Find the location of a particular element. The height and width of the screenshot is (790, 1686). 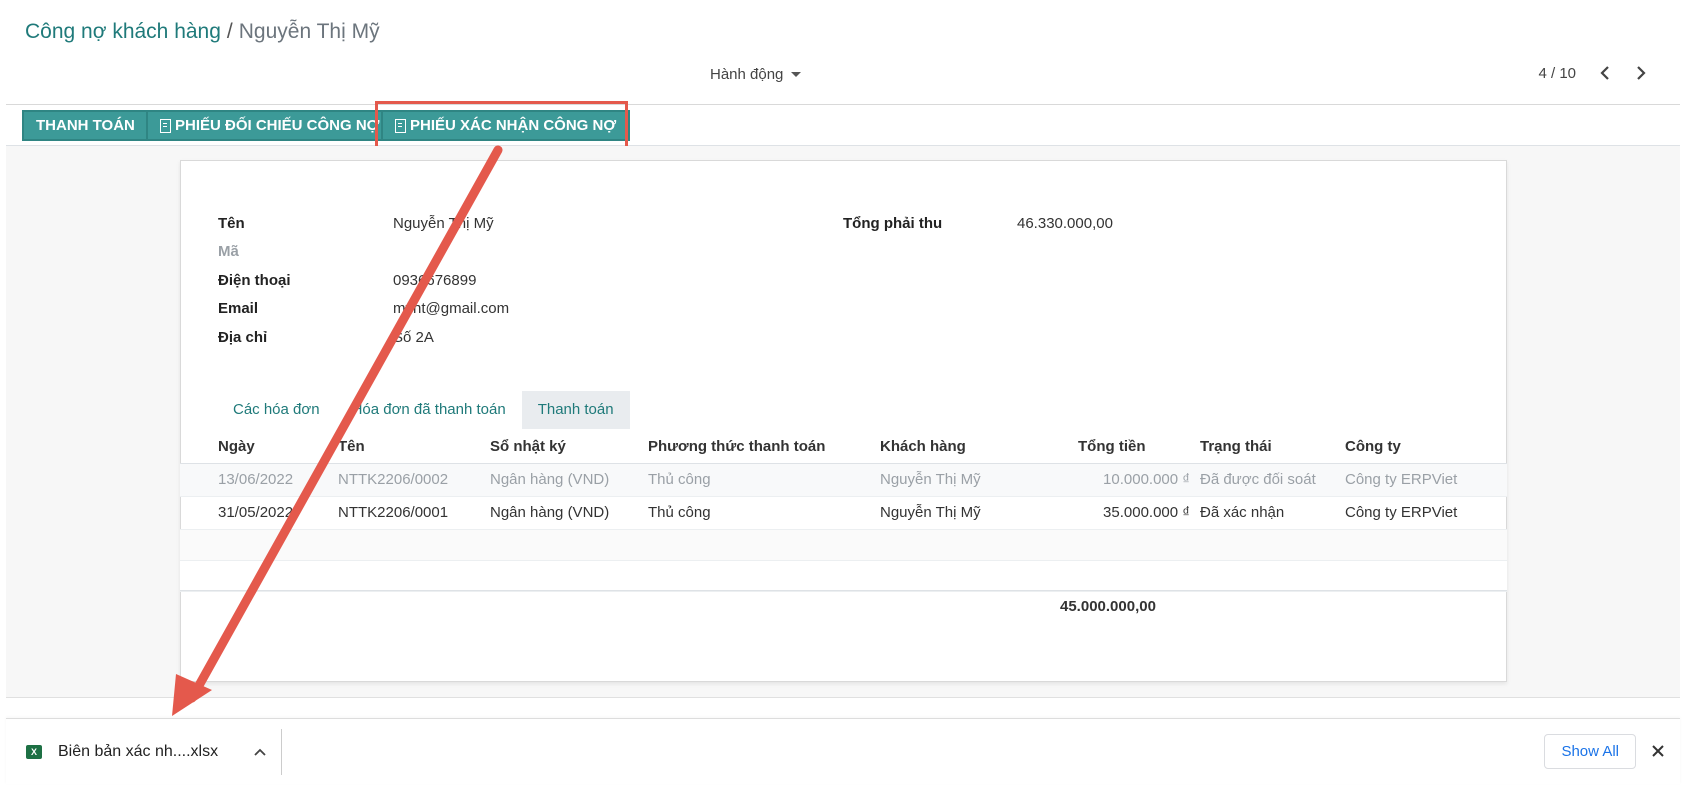

tab-payments: Thanh toán is located at coordinates (575, 410).